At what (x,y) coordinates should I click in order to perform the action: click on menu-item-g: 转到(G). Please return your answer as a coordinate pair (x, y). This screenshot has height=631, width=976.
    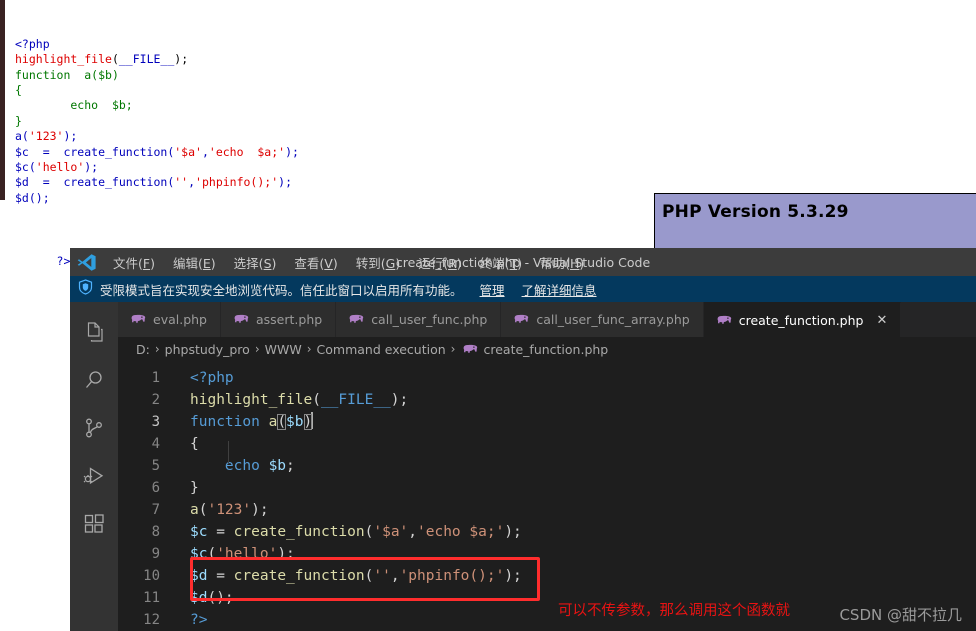
    Looking at the image, I should click on (378, 262).